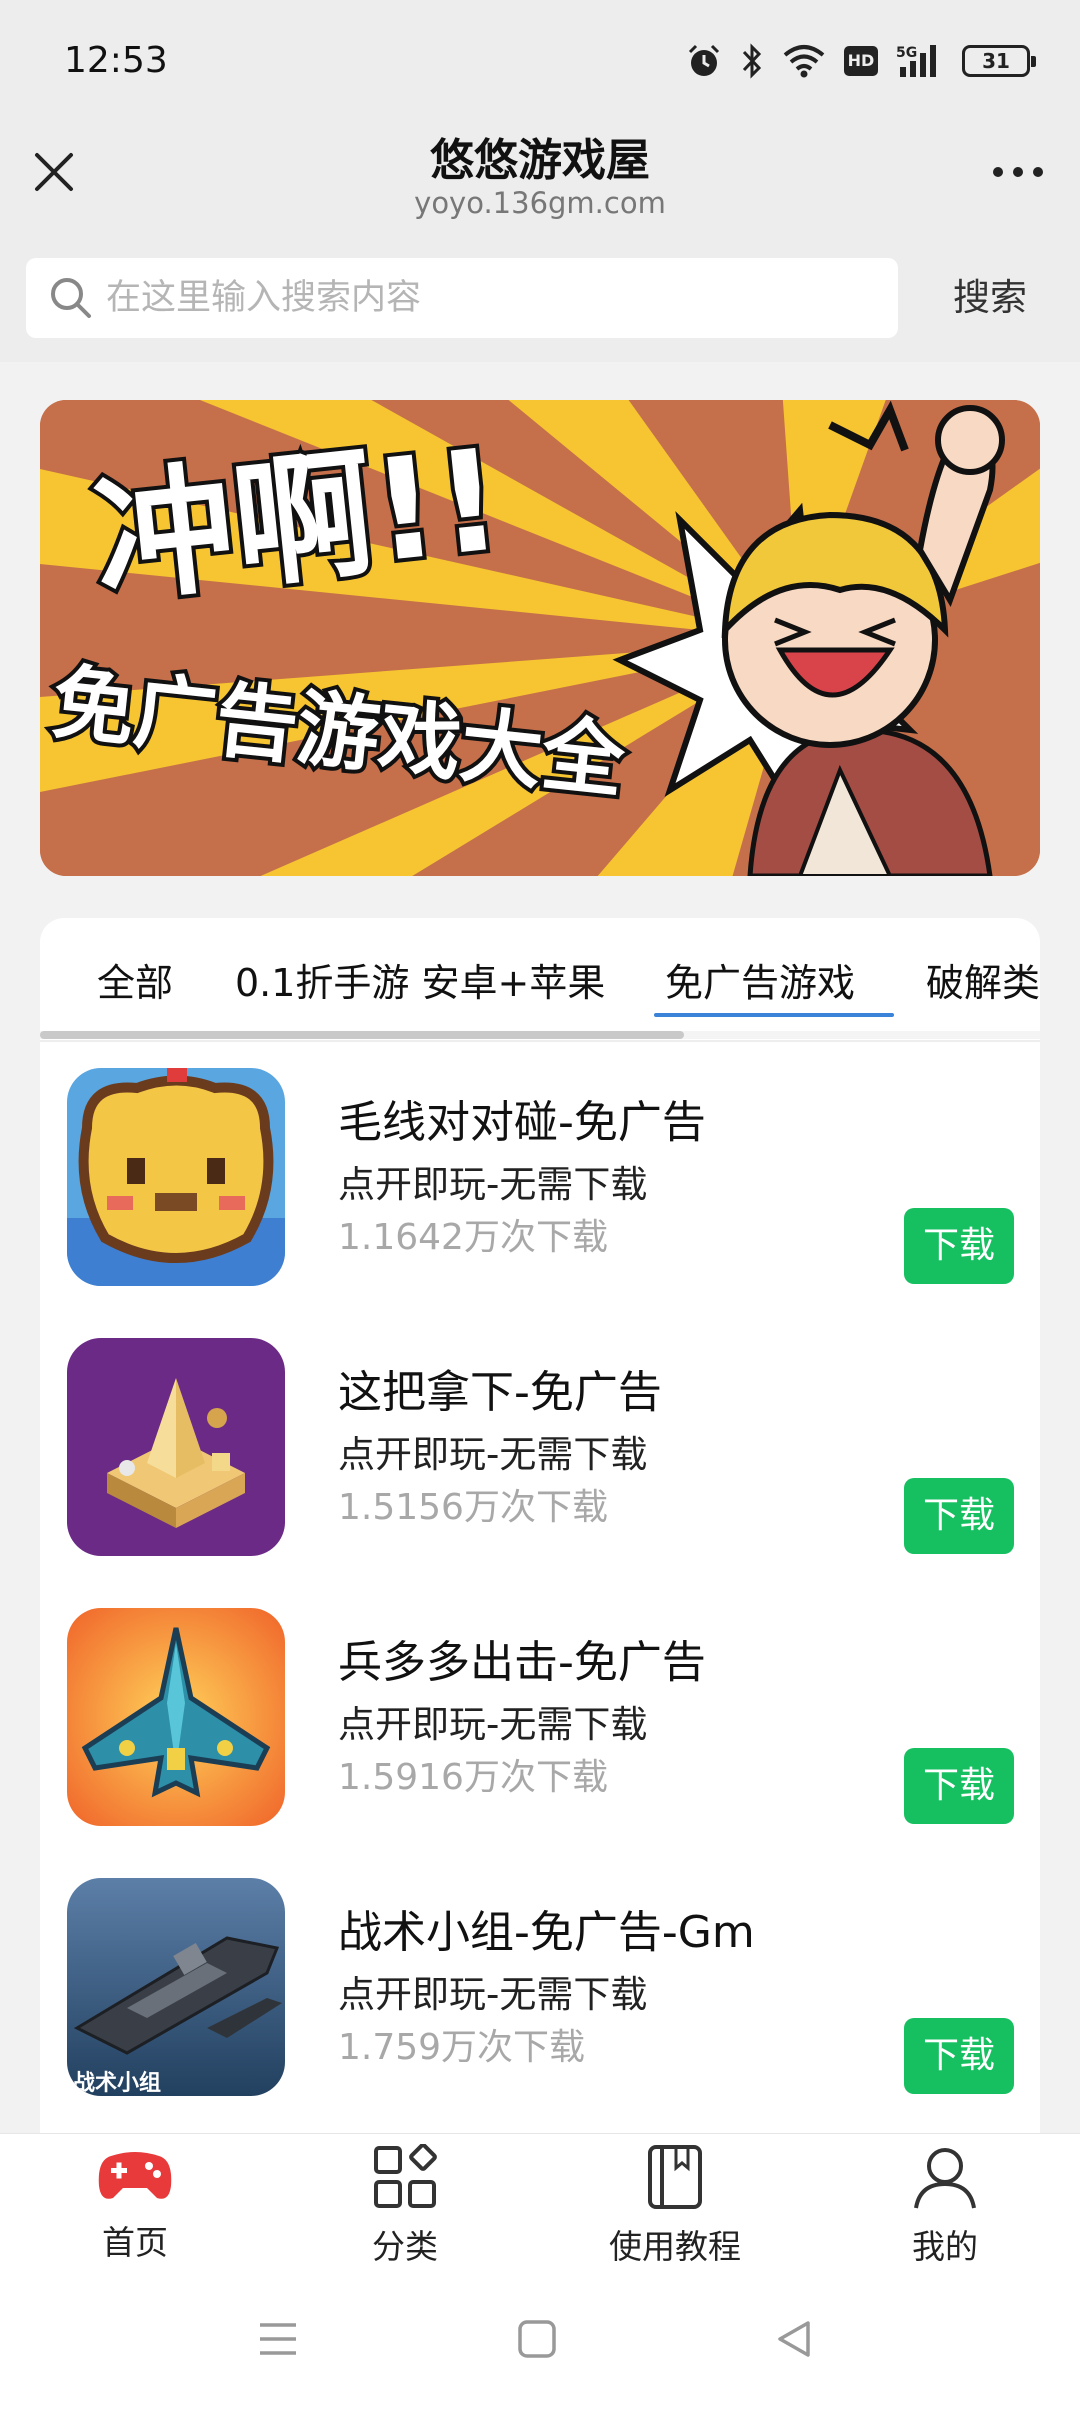 This screenshot has width=1080, height=2412. I want to click on list-item: 毛线对对碰-免广告 点开即玩-无需下载 1.1642万次下载 下载, so click(540, 1193).